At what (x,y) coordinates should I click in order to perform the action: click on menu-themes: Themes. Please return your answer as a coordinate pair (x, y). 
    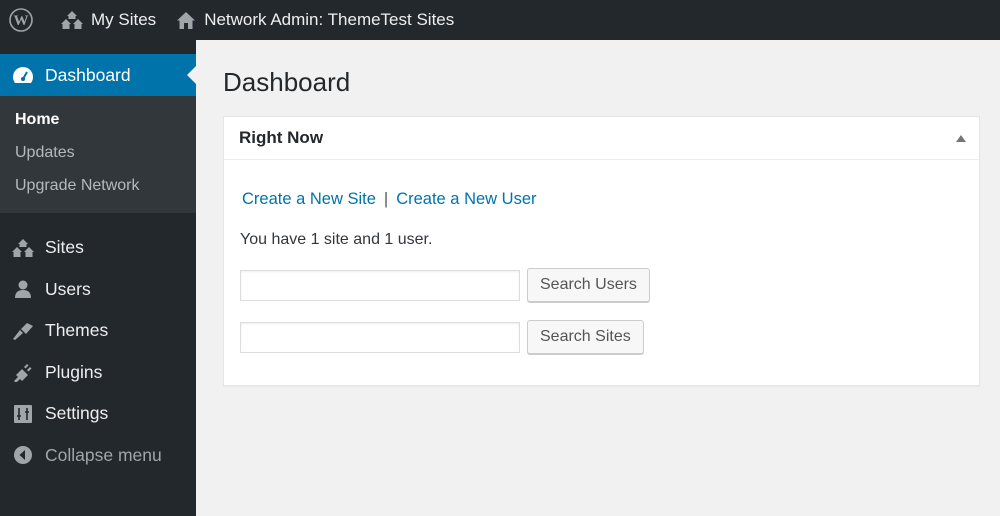
    Looking at the image, I should click on (98, 331).